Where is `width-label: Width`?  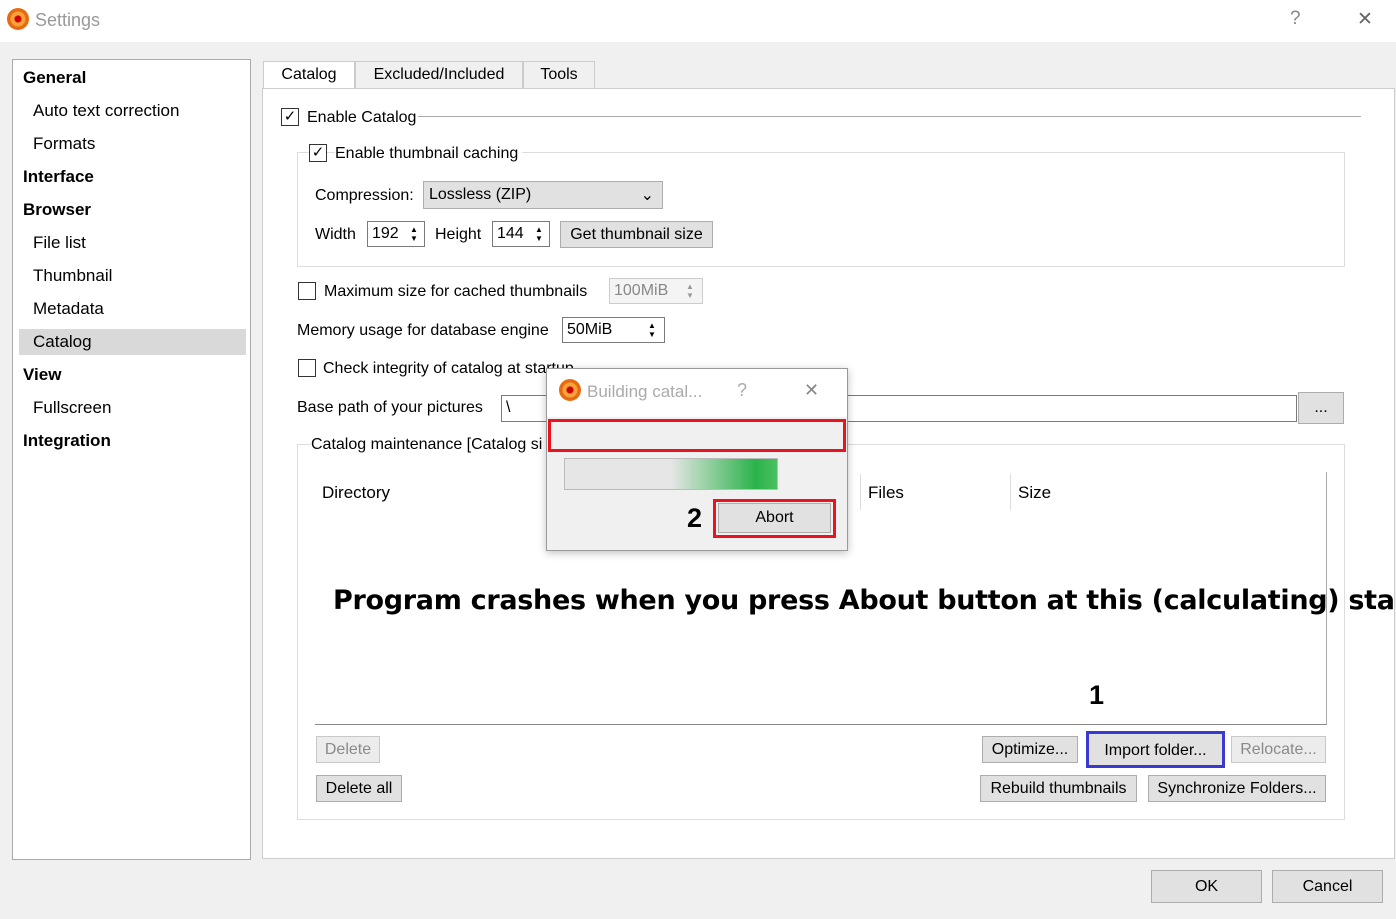
width-label: Width is located at coordinates (335, 234).